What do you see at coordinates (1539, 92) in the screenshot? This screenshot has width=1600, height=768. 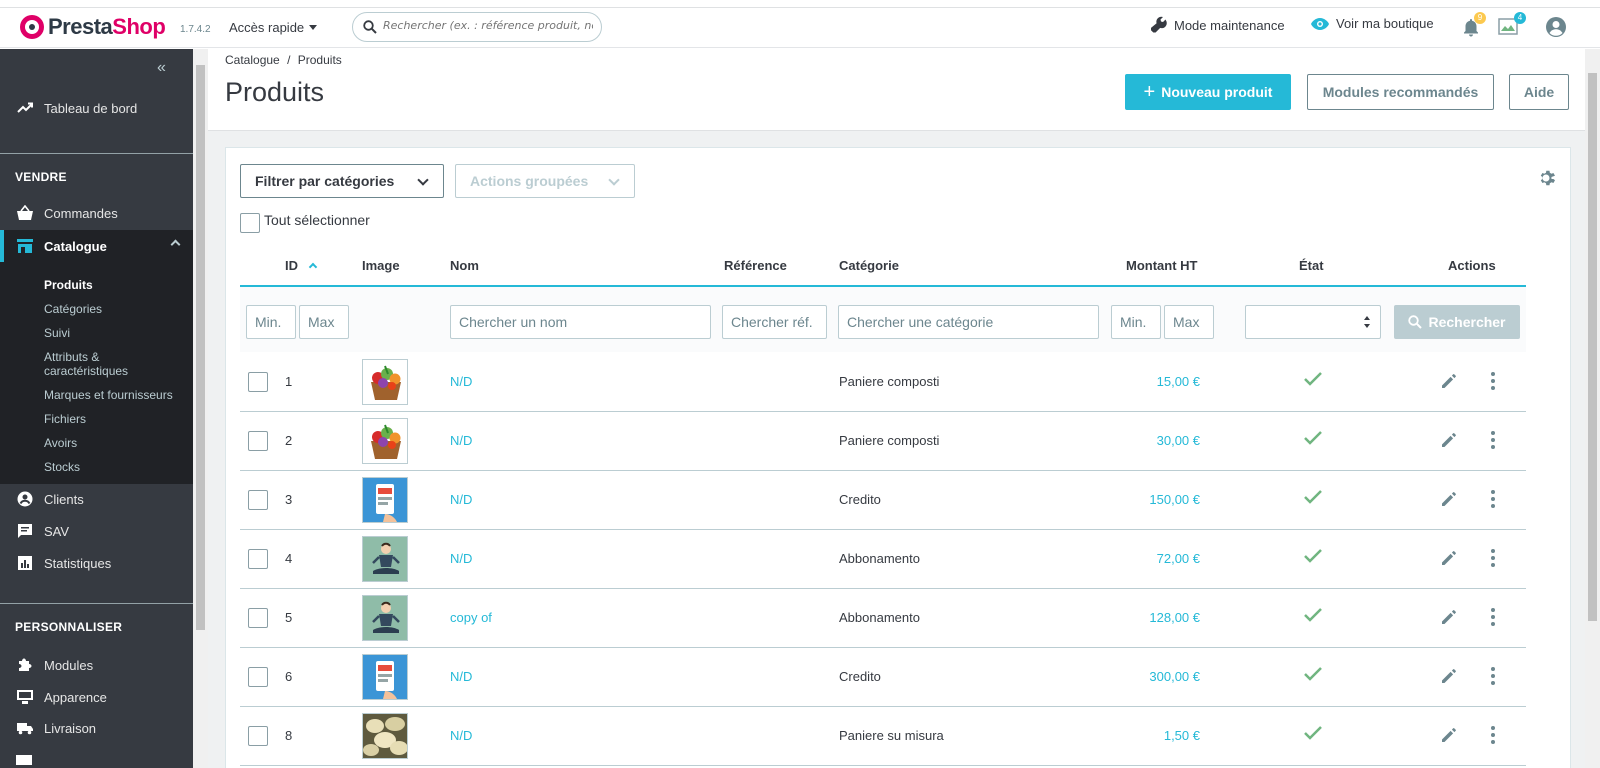 I see `help-button: Aide` at bounding box center [1539, 92].